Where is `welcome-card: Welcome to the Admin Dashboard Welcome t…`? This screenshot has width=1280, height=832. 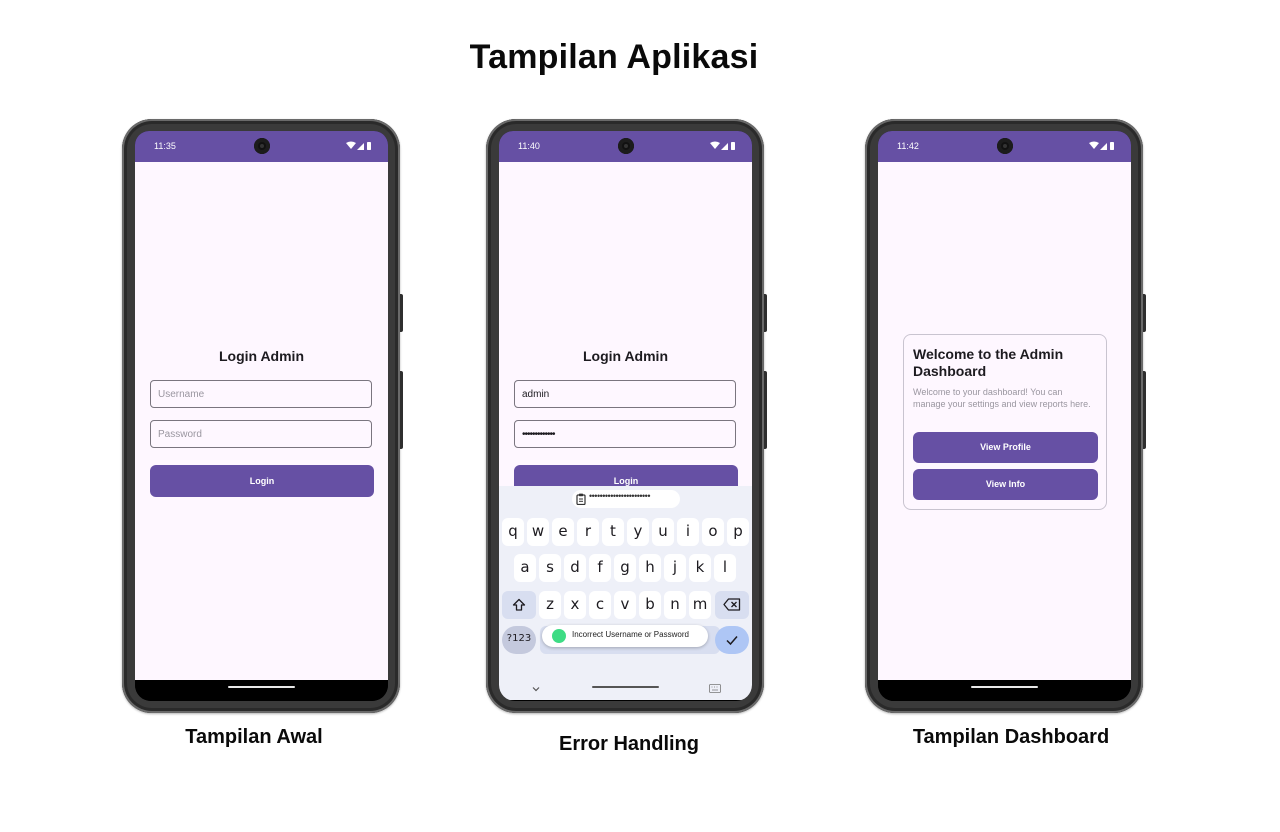 welcome-card: Welcome to the Admin Dashboard Welcome t… is located at coordinates (1005, 422).